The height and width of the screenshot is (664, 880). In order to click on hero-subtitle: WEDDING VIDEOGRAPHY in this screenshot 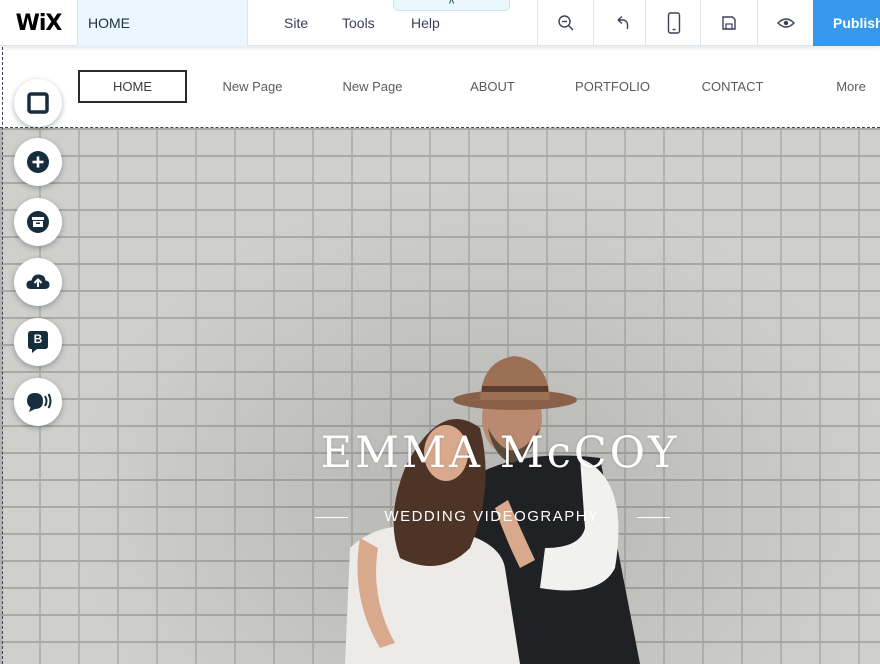, I will do `click(492, 516)`.